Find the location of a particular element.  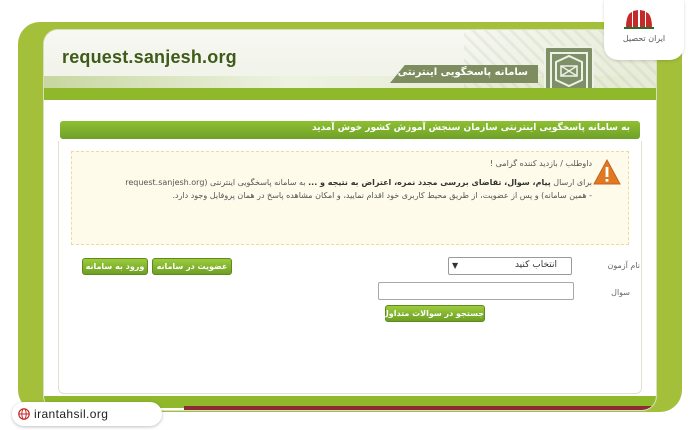

exam-select: انتخاب کنید ▼ is located at coordinates (510, 266).